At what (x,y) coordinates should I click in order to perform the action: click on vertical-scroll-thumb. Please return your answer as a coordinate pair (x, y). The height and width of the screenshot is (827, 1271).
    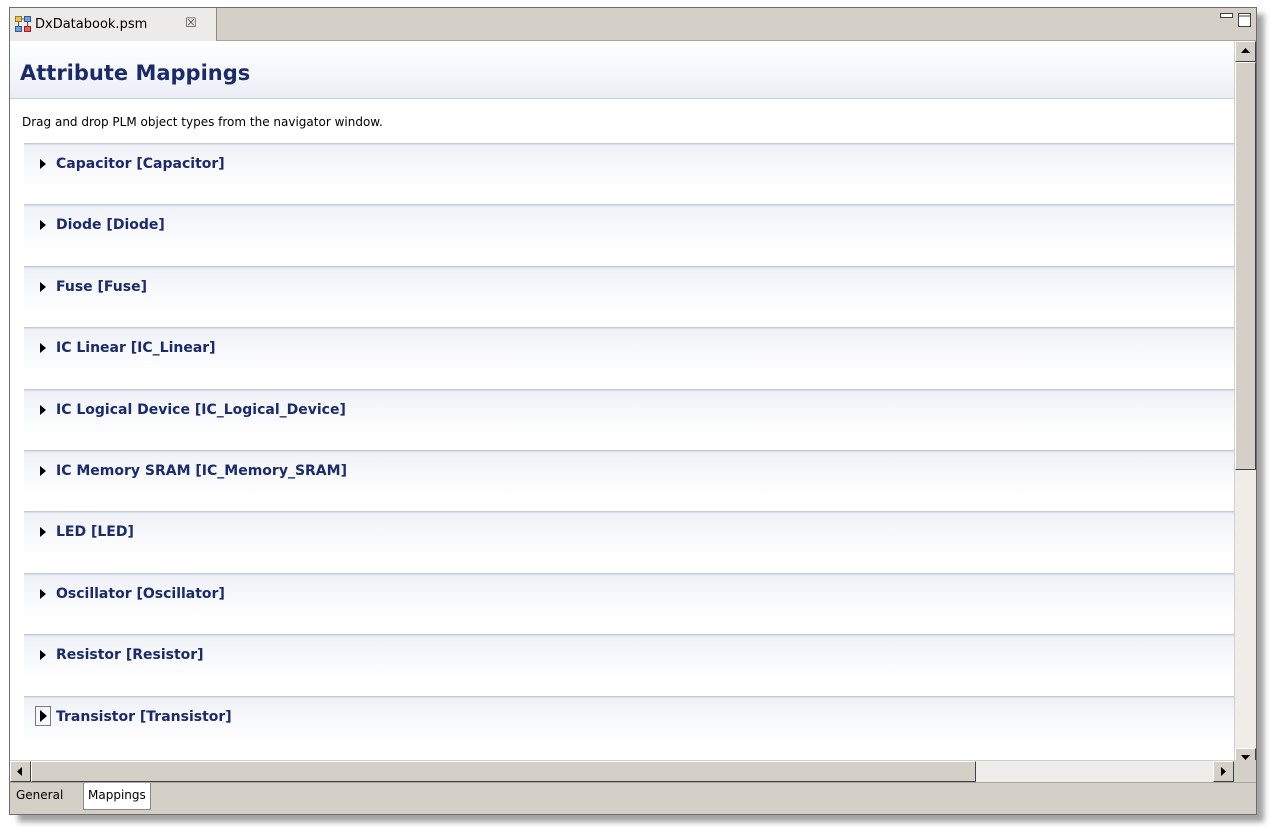
    Looking at the image, I should click on (1245, 266).